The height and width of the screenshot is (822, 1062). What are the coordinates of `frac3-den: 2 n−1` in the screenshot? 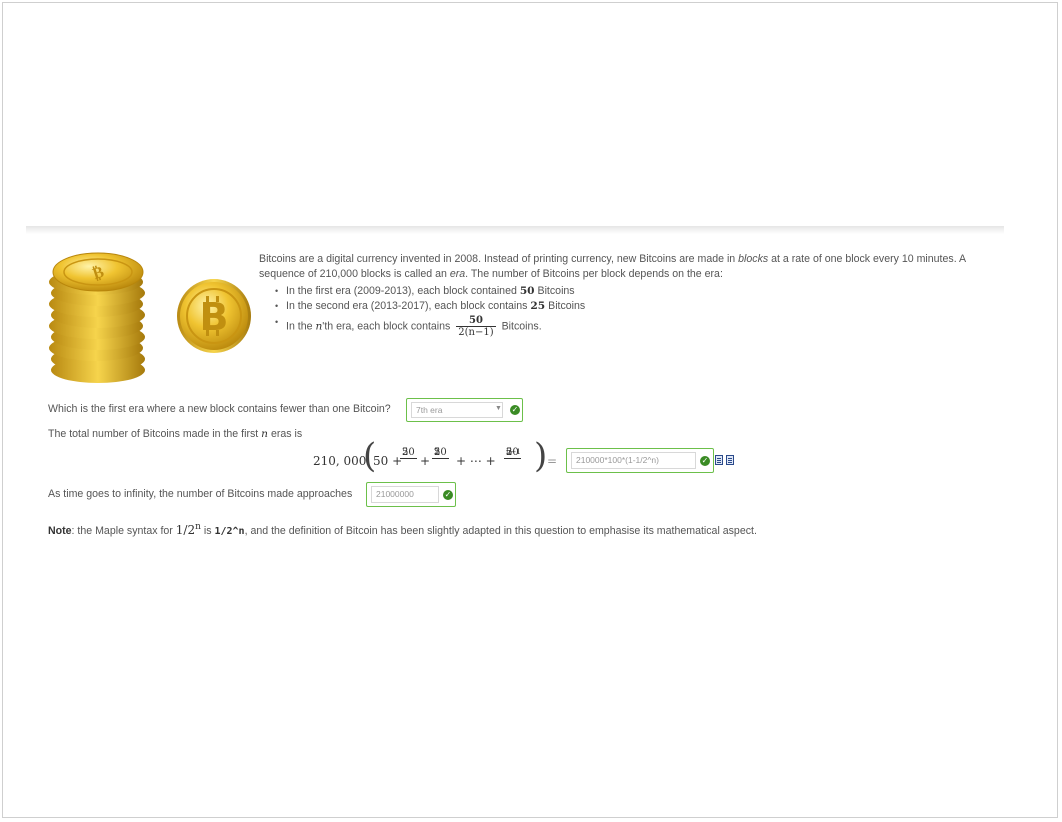 It's located at (513, 454).